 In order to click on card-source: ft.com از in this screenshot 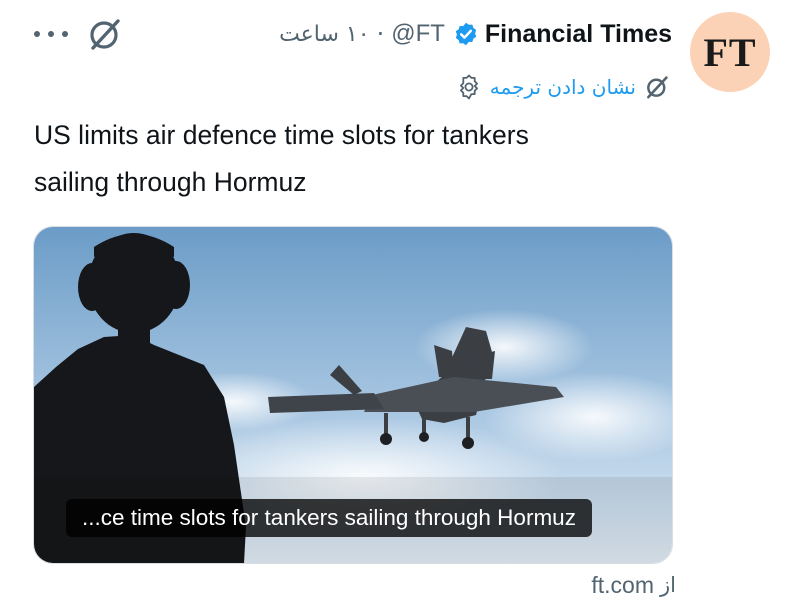, I will do `click(633, 585)`.